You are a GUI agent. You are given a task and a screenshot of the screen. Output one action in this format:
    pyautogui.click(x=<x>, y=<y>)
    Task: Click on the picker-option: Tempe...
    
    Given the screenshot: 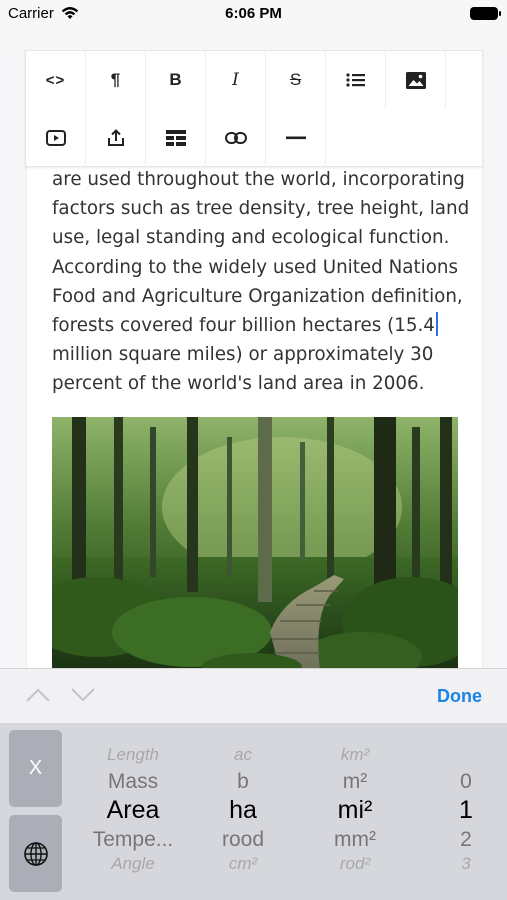 What is the action you would take?
    pyautogui.click(x=133, y=840)
    